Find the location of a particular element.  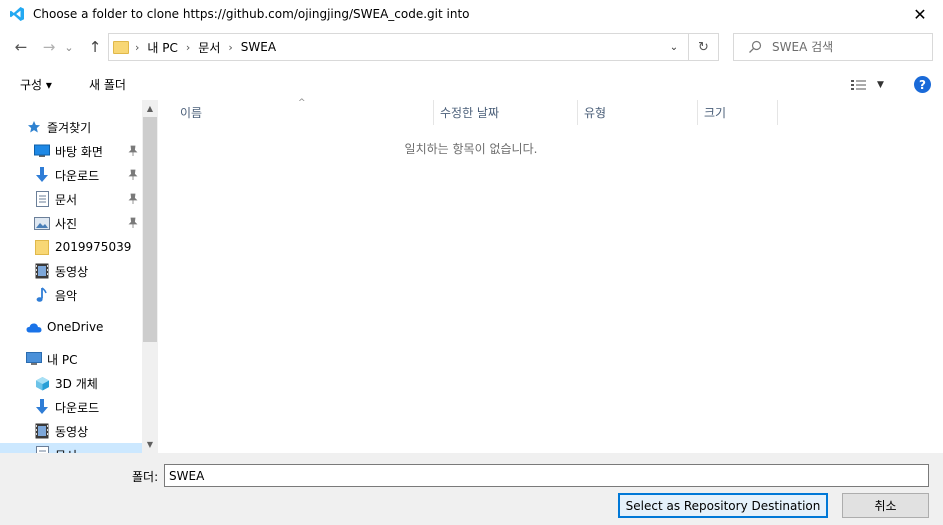

command-toolbar: 구성 ▾ 새 폴더 ▼ ? is located at coordinates (471, 84).